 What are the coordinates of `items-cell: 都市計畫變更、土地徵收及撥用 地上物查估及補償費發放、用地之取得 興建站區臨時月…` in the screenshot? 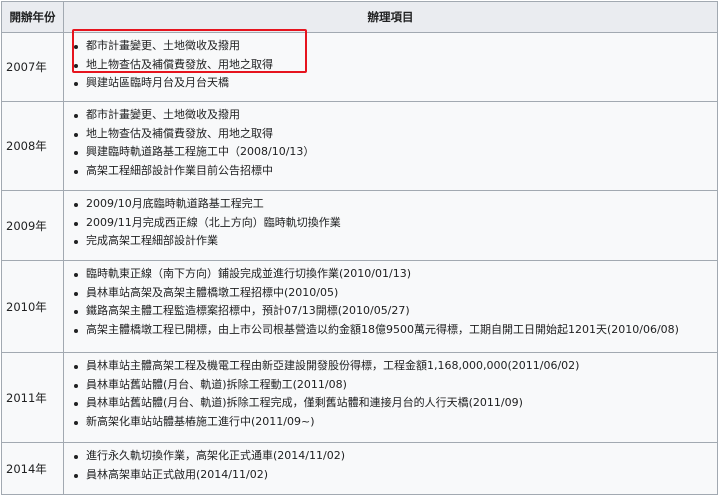 It's located at (390, 67).